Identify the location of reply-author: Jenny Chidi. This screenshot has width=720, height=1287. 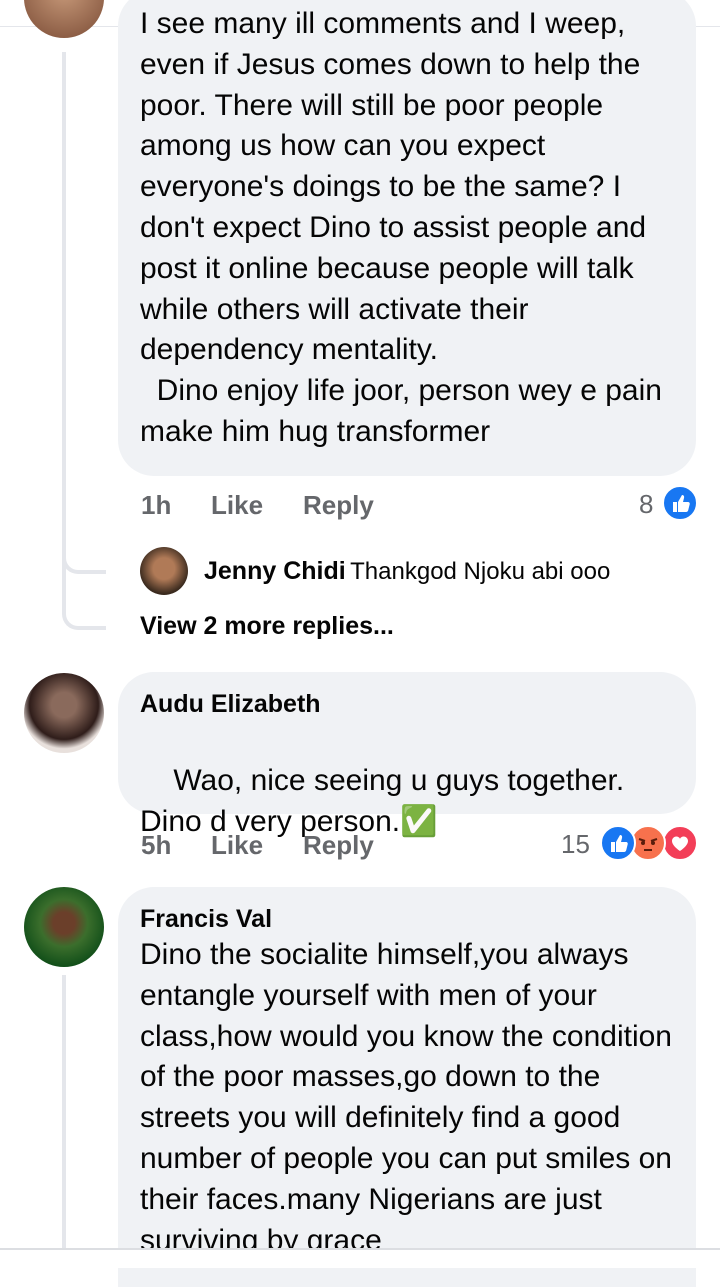
(275, 571).